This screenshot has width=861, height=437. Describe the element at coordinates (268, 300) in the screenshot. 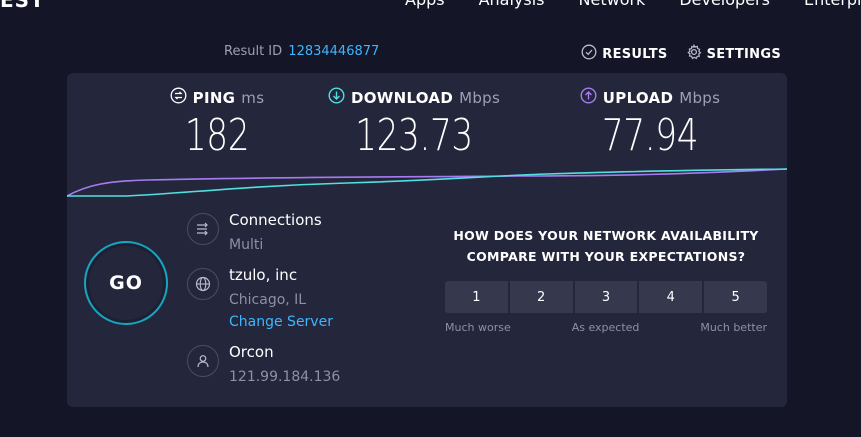

I see `server-location: Chicago, IL` at that location.